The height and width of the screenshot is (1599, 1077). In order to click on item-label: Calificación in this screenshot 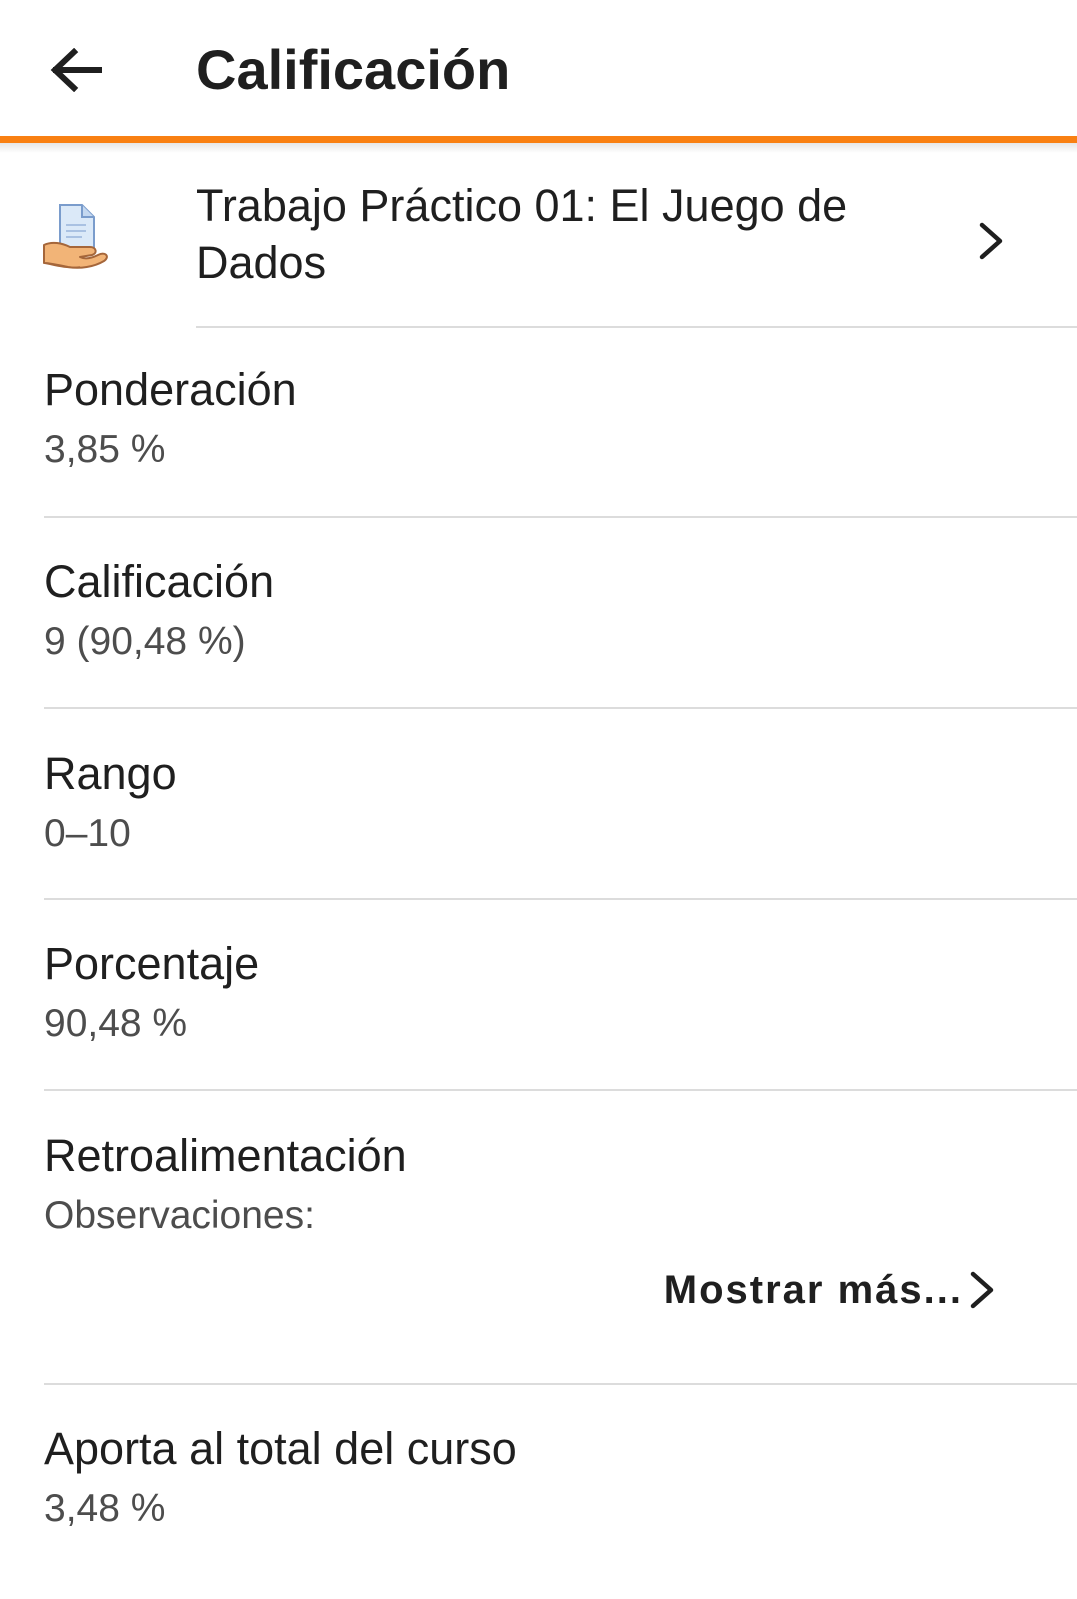, I will do `click(159, 581)`.